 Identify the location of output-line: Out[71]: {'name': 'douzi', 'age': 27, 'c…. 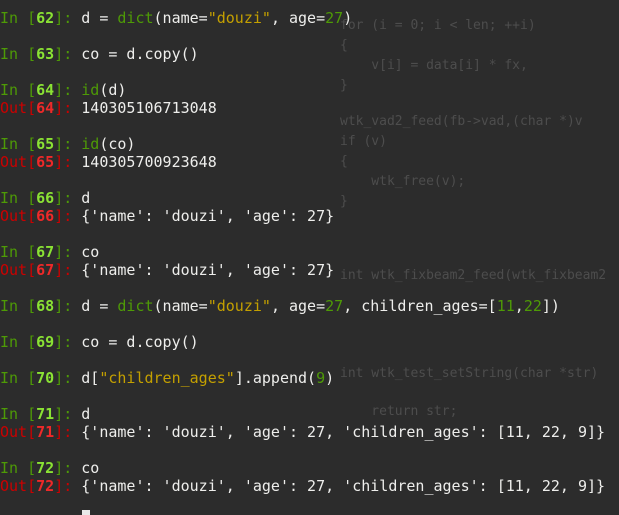
(302, 432).